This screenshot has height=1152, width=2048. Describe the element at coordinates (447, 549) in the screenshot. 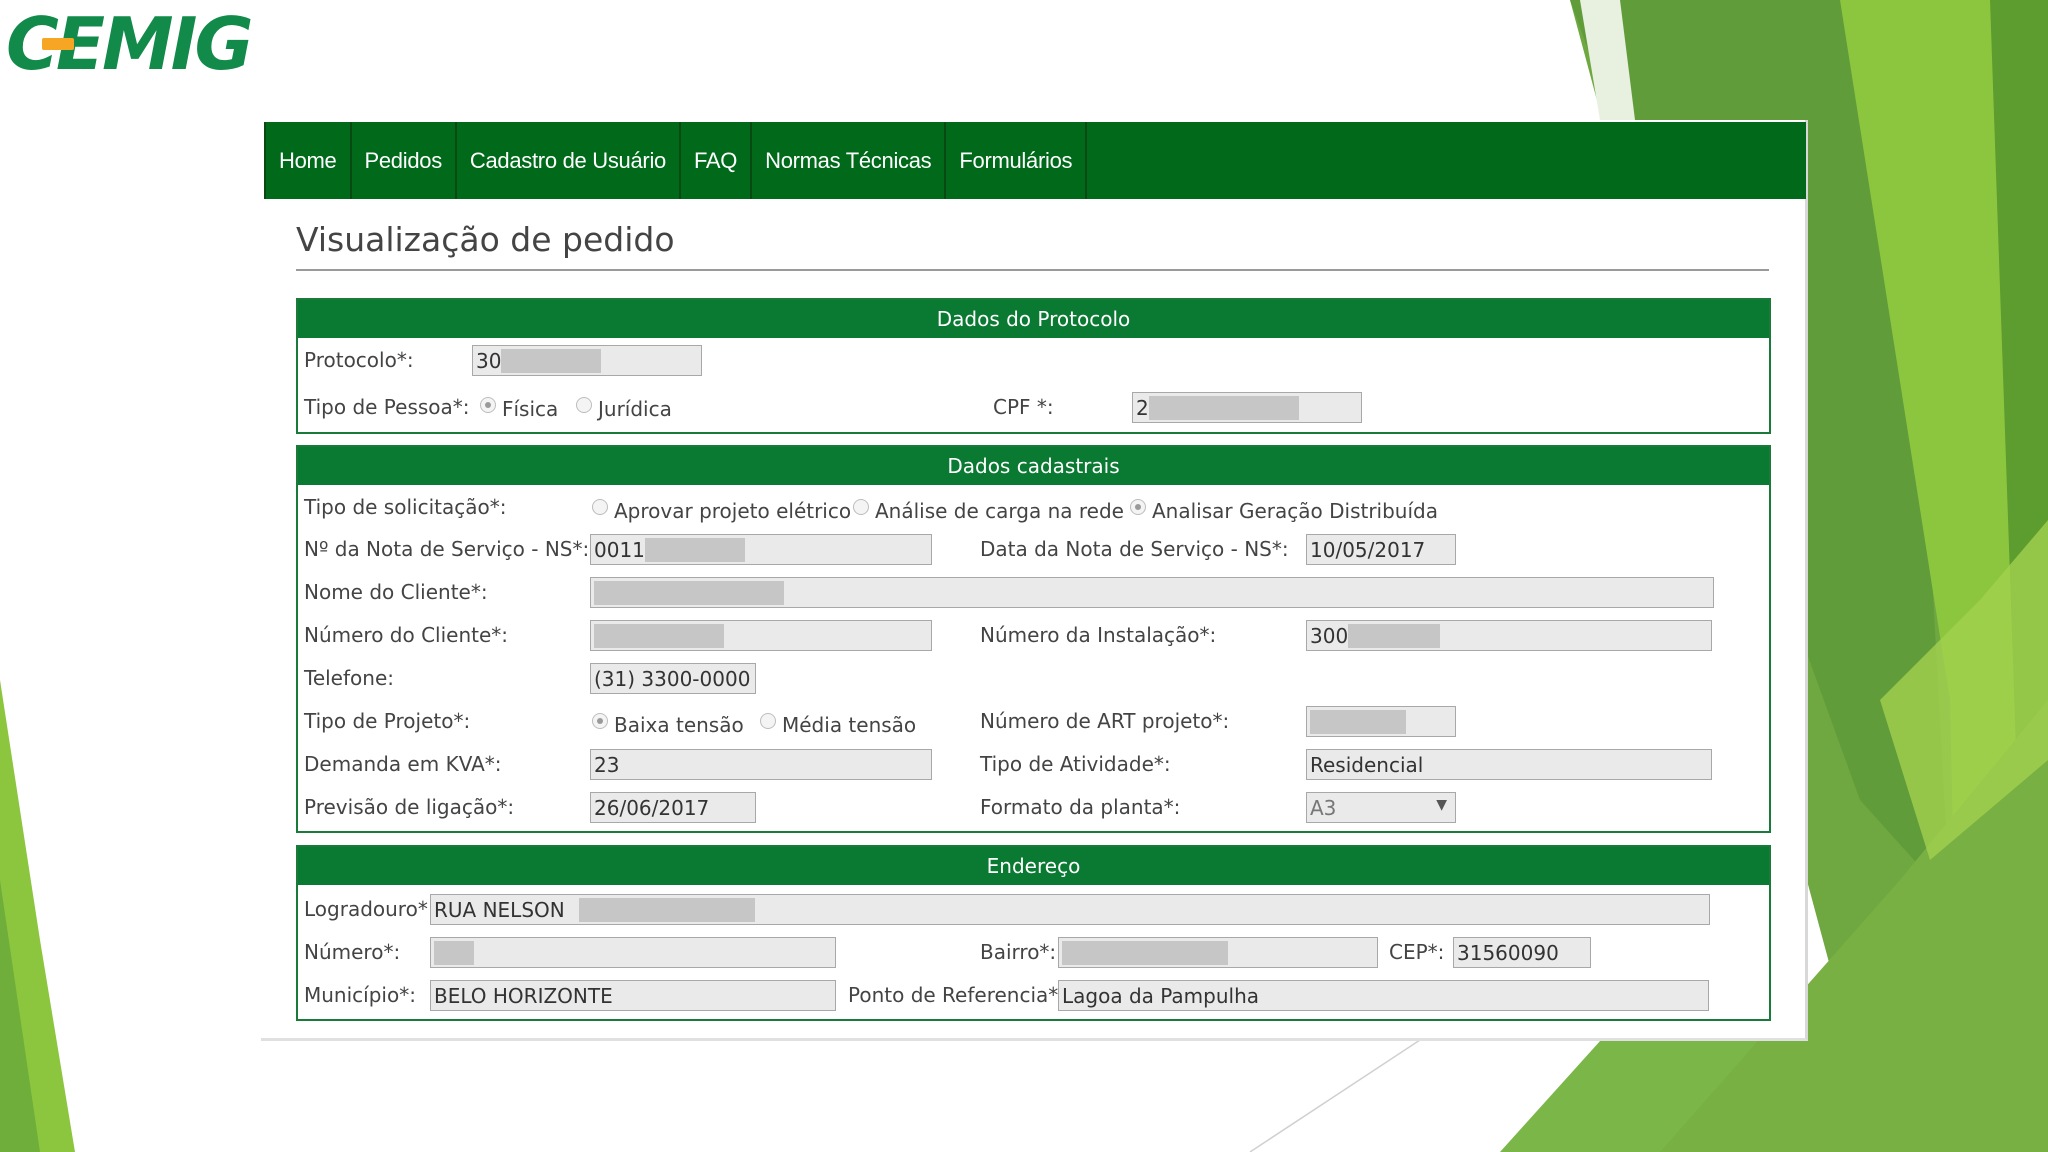

I see `nota-servico-label: Nº da Nota de Serviço - NS*:` at that location.